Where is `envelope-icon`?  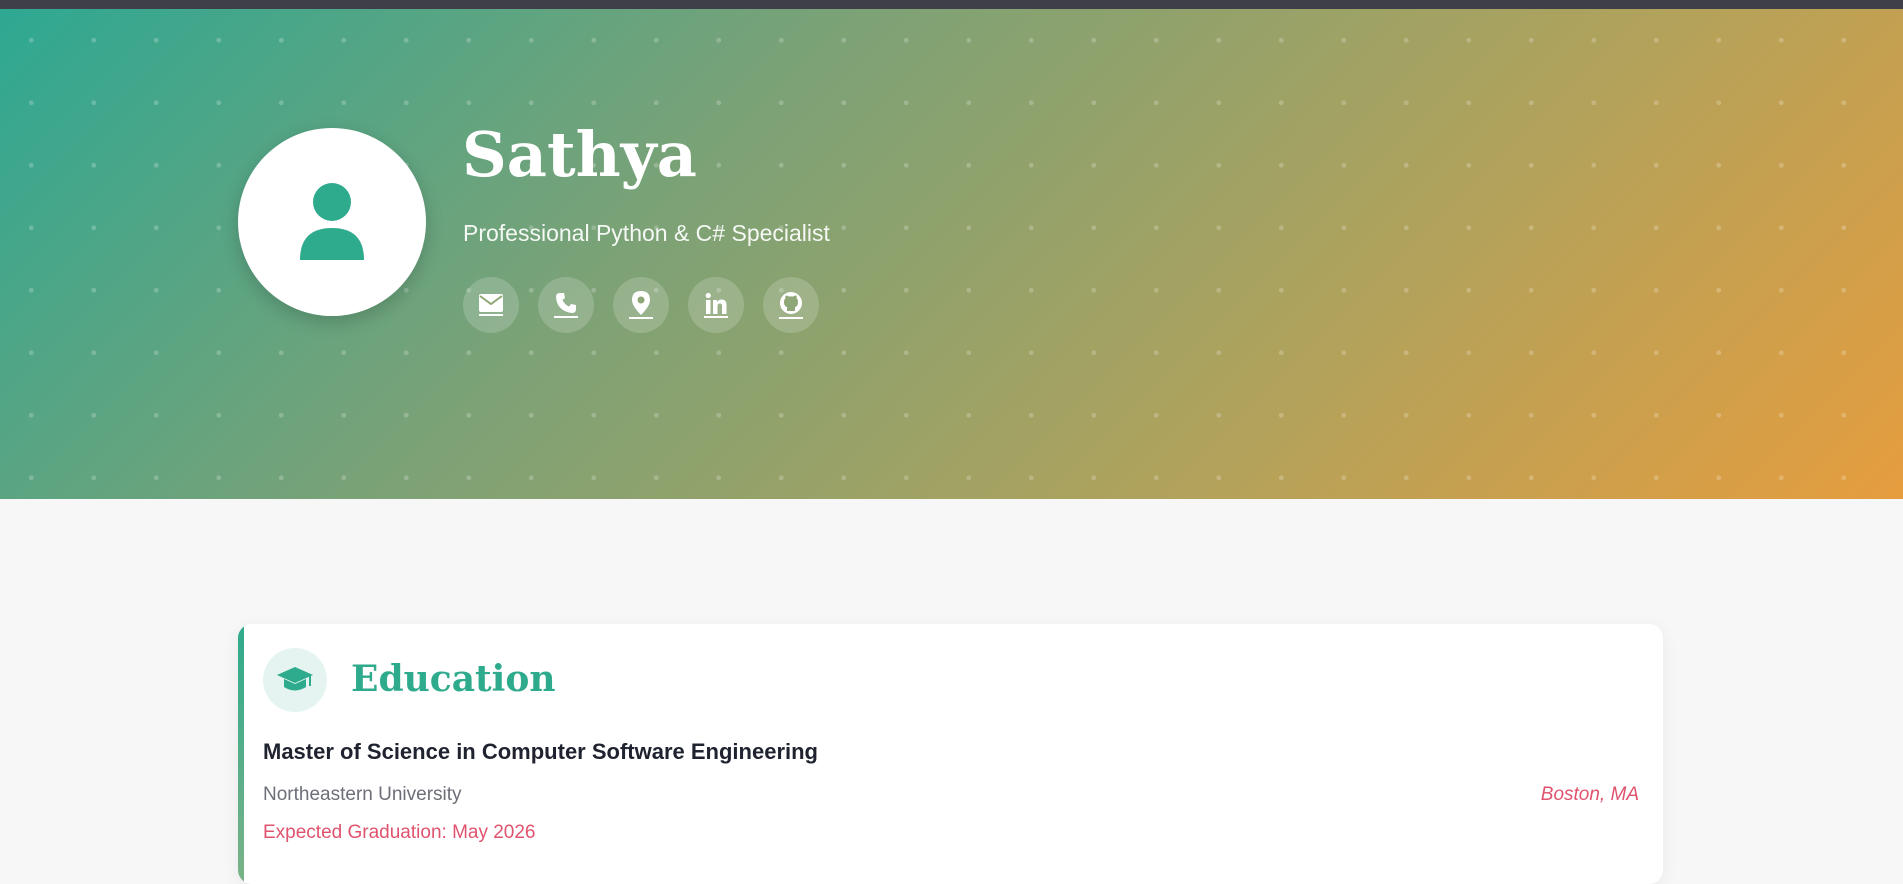
envelope-icon is located at coordinates (491, 305).